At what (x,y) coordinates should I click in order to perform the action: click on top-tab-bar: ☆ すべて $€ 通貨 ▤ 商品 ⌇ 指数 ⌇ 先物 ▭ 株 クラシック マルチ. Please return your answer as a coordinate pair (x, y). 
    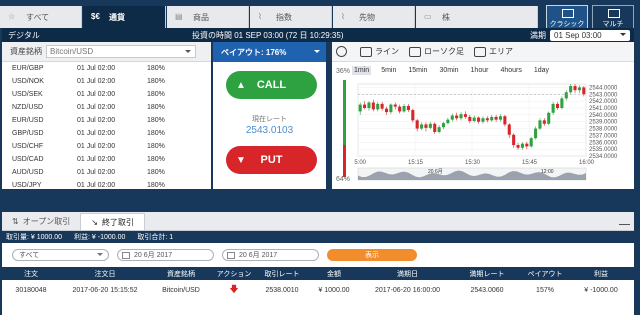
    Looking at the image, I should click on (320, 14).